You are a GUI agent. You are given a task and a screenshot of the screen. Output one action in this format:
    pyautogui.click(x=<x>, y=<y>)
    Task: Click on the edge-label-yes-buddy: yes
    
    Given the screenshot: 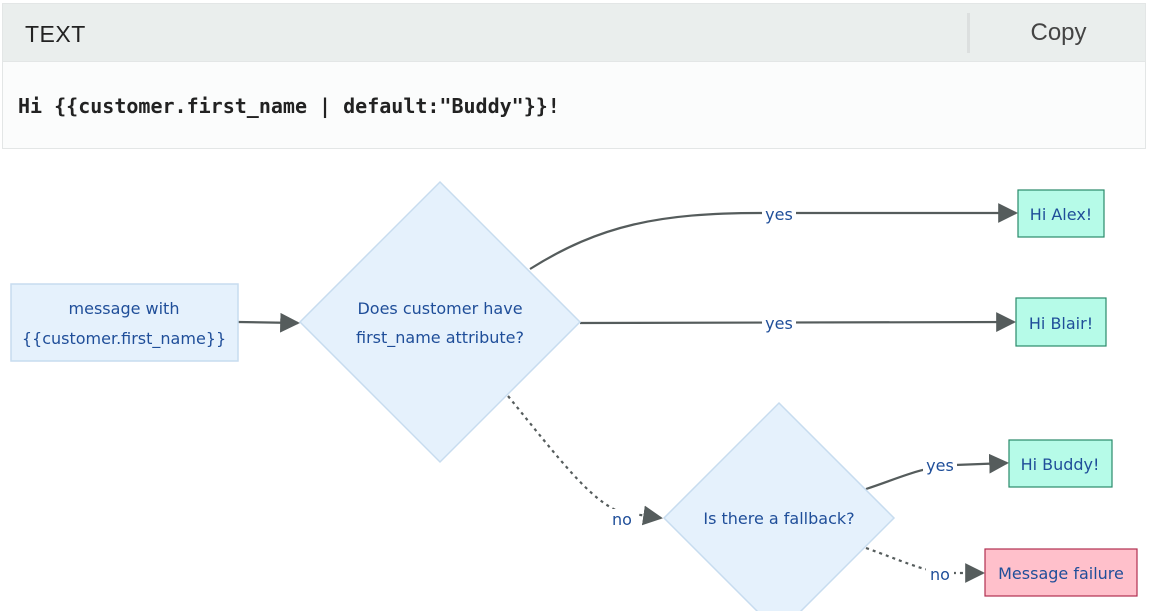 What is the action you would take?
    pyautogui.click(x=940, y=465)
    